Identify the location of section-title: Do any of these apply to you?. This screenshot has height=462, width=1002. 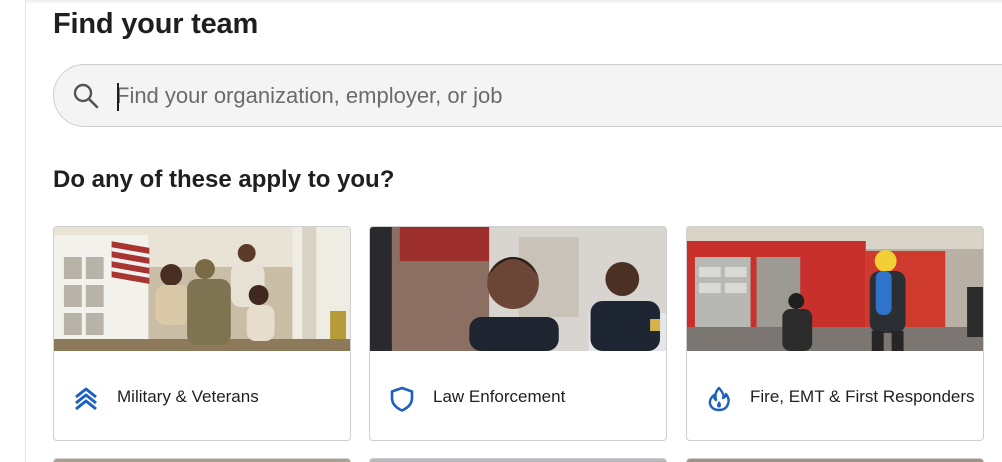
(224, 179).